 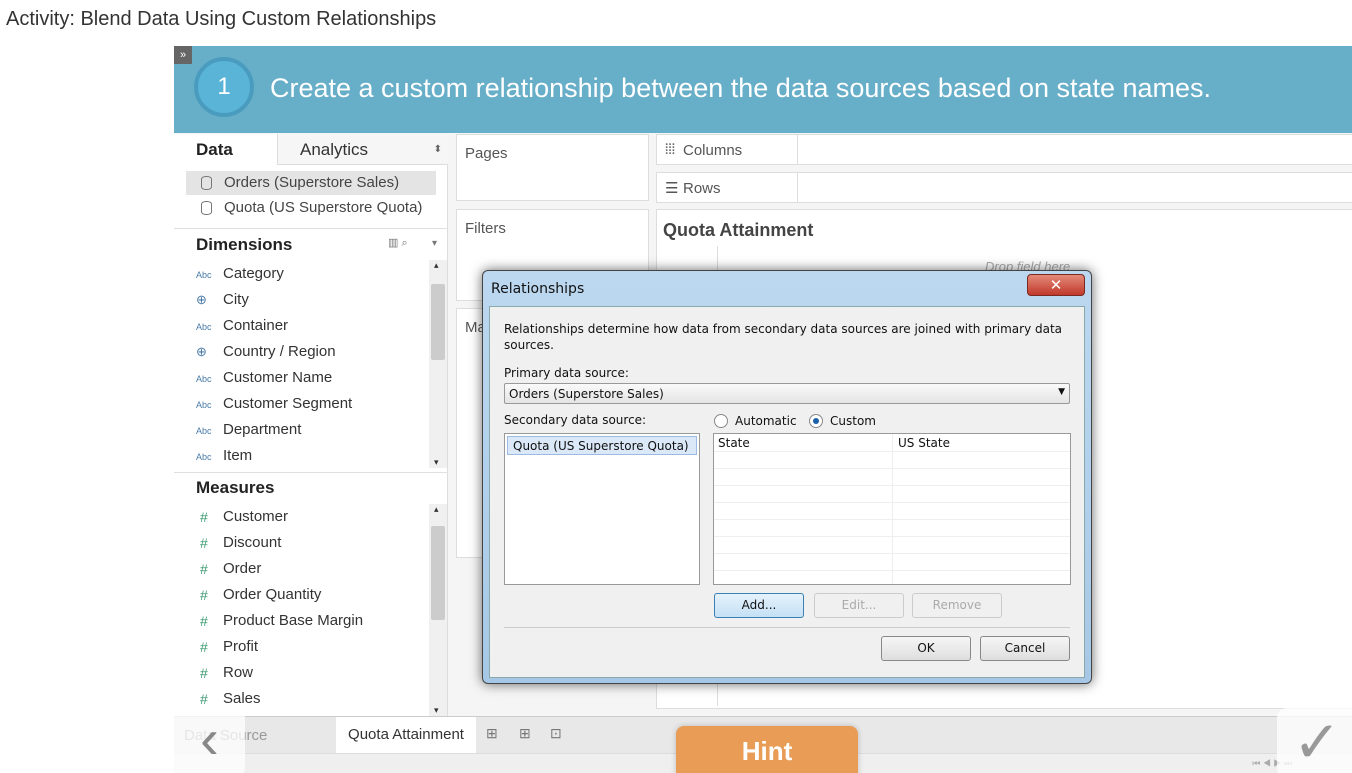 What do you see at coordinates (1004, 149) in the screenshot?
I see `columns-shelf: ⦙⦙⦙ Columns` at bounding box center [1004, 149].